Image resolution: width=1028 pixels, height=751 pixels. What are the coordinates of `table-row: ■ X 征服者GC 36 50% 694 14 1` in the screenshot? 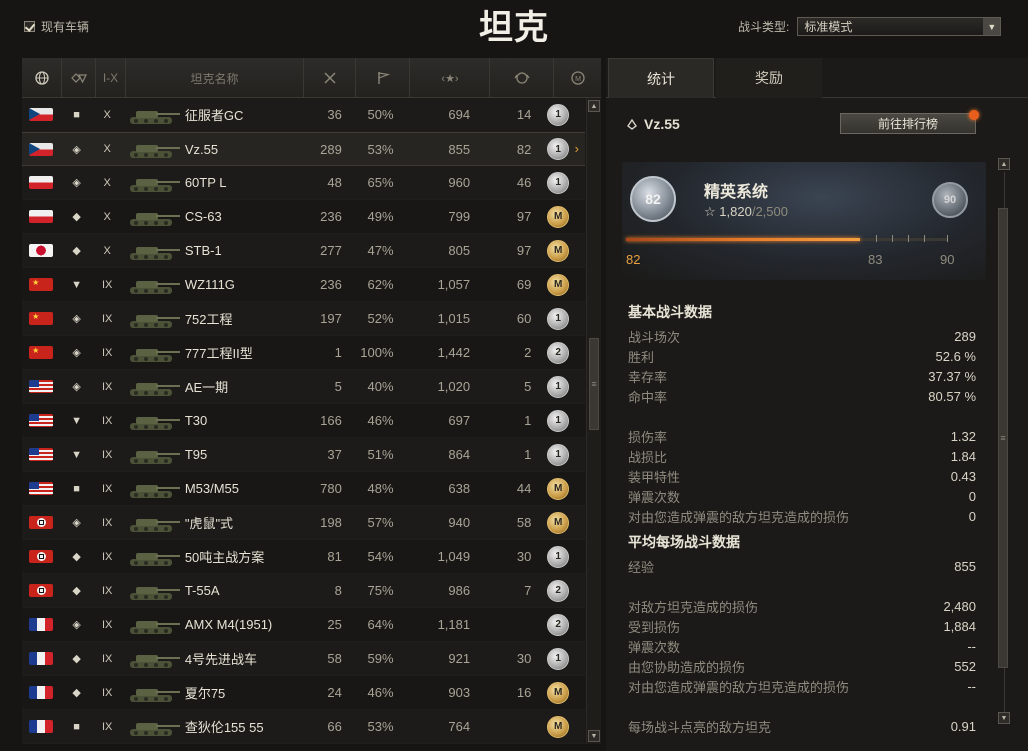 It's located at (303, 115).